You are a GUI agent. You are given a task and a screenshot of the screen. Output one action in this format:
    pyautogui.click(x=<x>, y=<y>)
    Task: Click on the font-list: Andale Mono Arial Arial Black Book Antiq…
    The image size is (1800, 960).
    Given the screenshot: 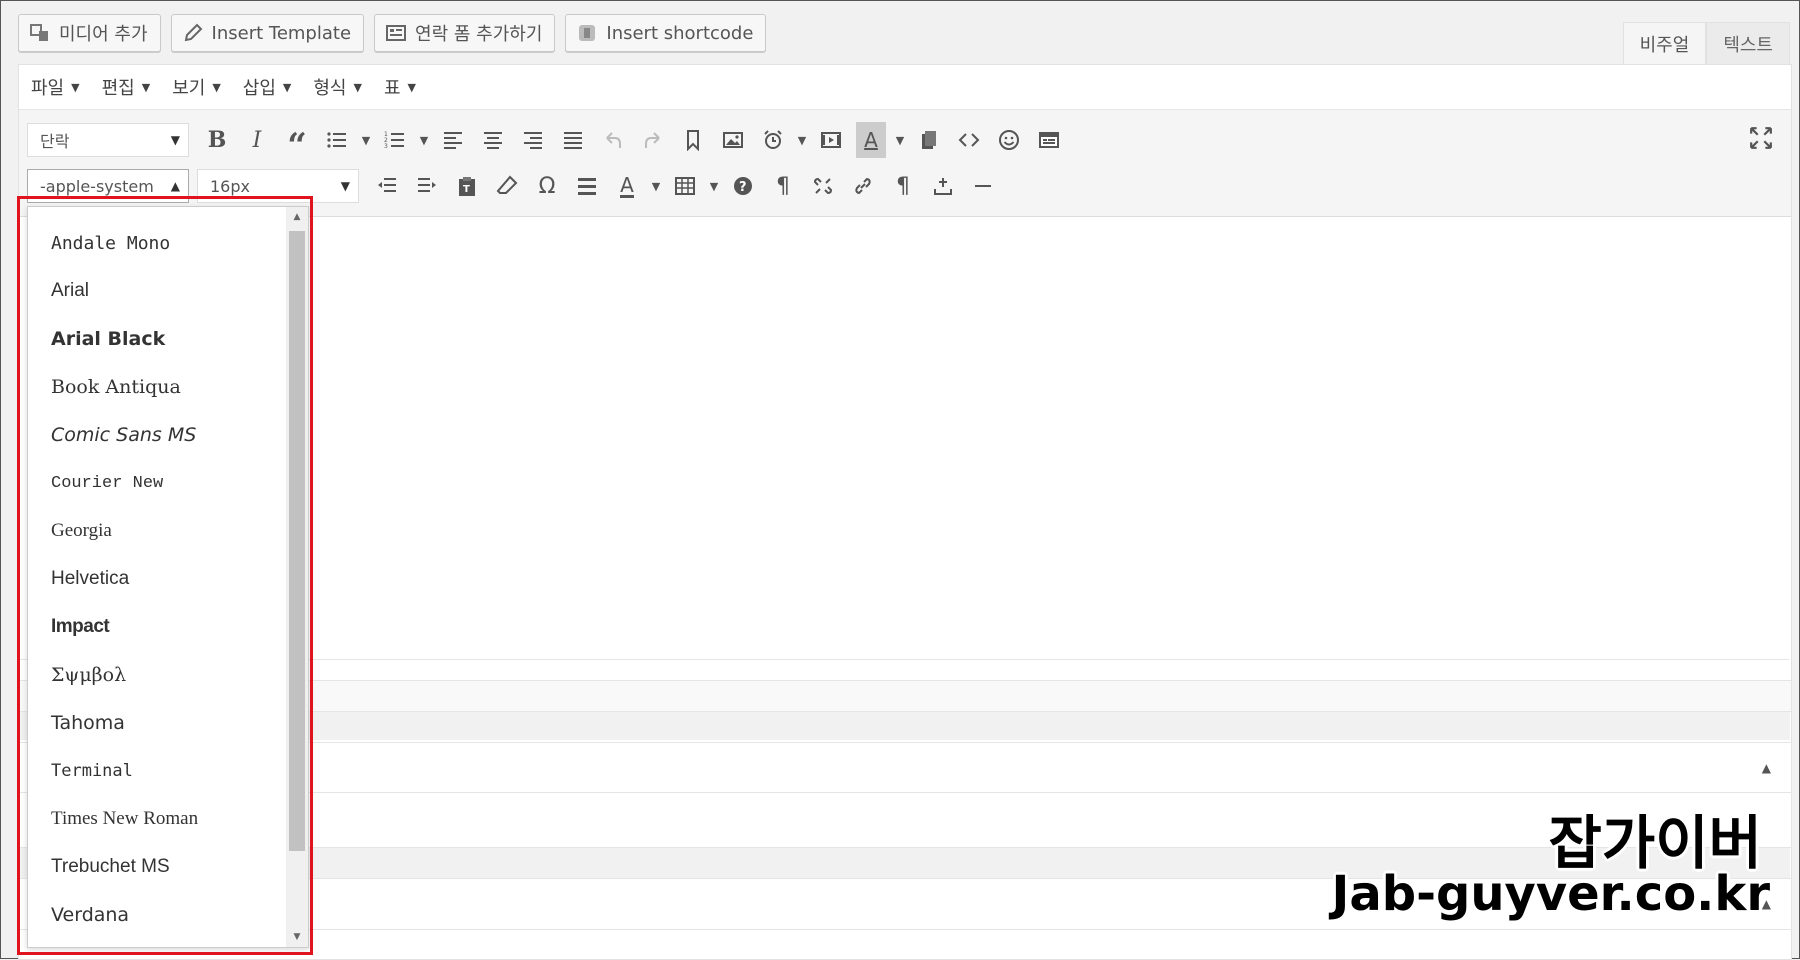 What is the action you would take?
    pyautogui.click(x=156, y=579)
    